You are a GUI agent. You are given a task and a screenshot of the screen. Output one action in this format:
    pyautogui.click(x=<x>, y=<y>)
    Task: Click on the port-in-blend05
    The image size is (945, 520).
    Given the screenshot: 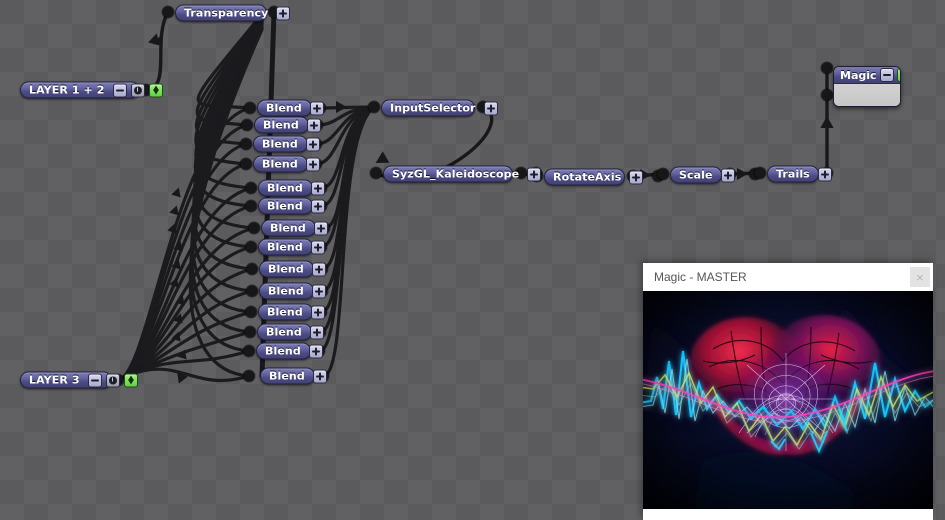 What is the action you would take?
    pyautogui.click(x=251, y=188)
    